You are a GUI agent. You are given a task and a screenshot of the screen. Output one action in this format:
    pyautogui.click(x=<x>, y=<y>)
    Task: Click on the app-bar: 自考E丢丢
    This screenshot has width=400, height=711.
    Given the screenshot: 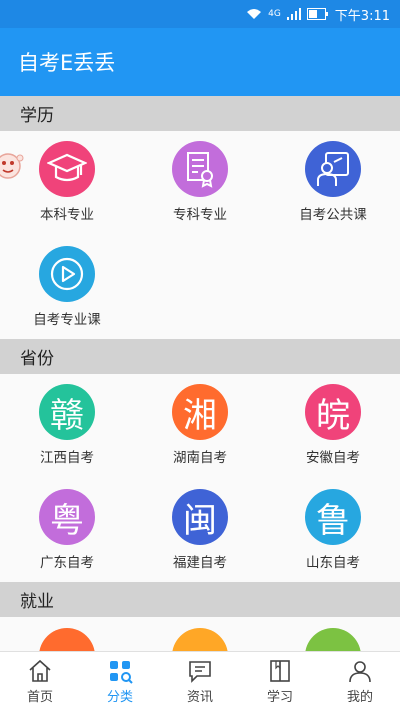 What is the action you would take?
    pyautogui.click(x=200, y=62)
    